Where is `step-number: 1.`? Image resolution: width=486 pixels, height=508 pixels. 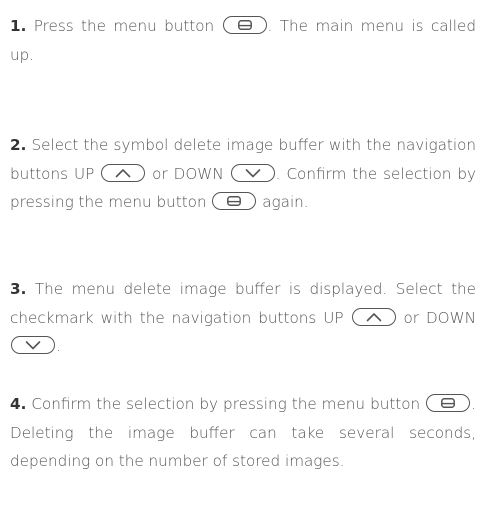 step-number: 1. is located at coordinates (18, 26).